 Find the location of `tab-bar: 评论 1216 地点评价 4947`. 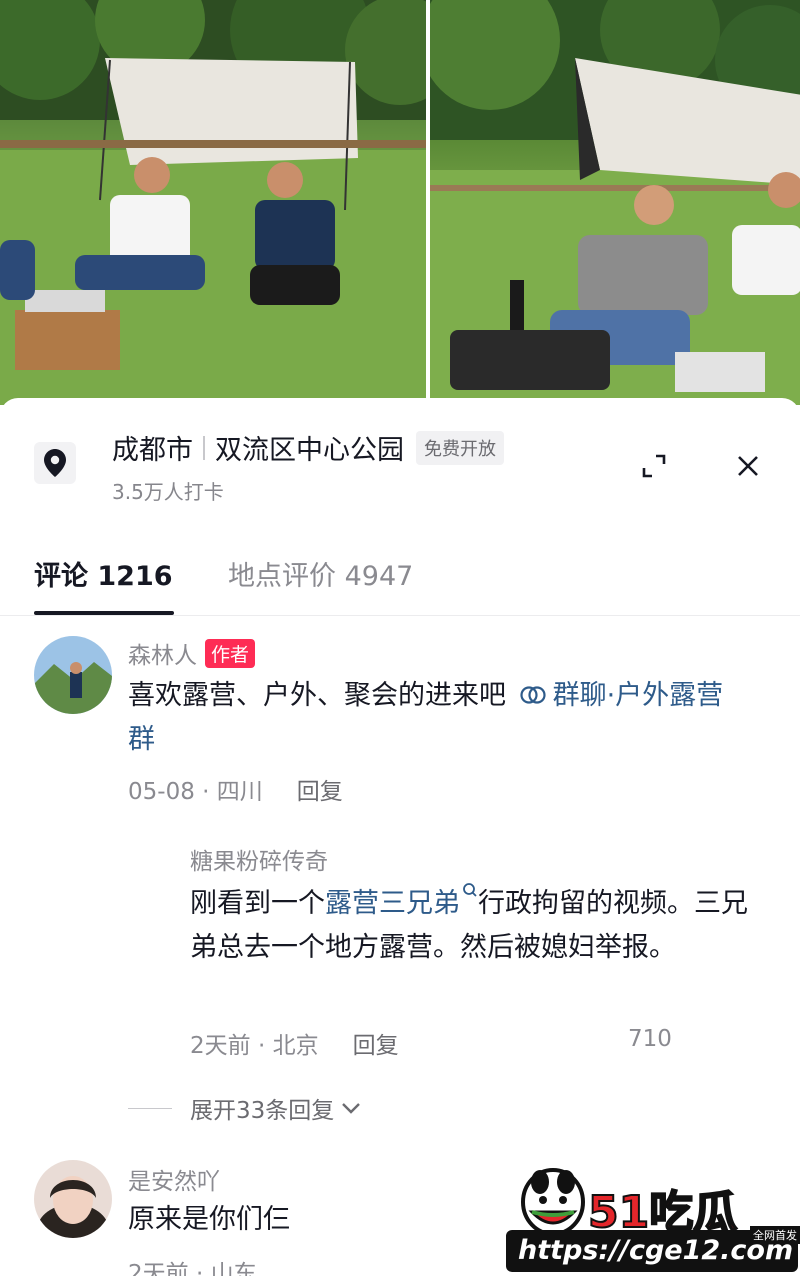

tab-bar: 评论 1216 地点评价 4947 is located at coordinates (400, 582).